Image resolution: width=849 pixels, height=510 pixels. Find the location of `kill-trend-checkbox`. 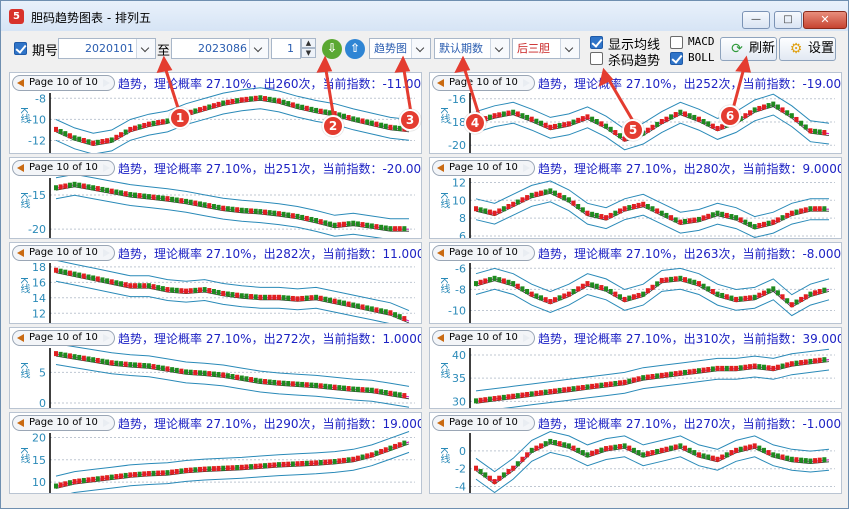

kill-trend-checkbox is located at coordinates (596, 58).